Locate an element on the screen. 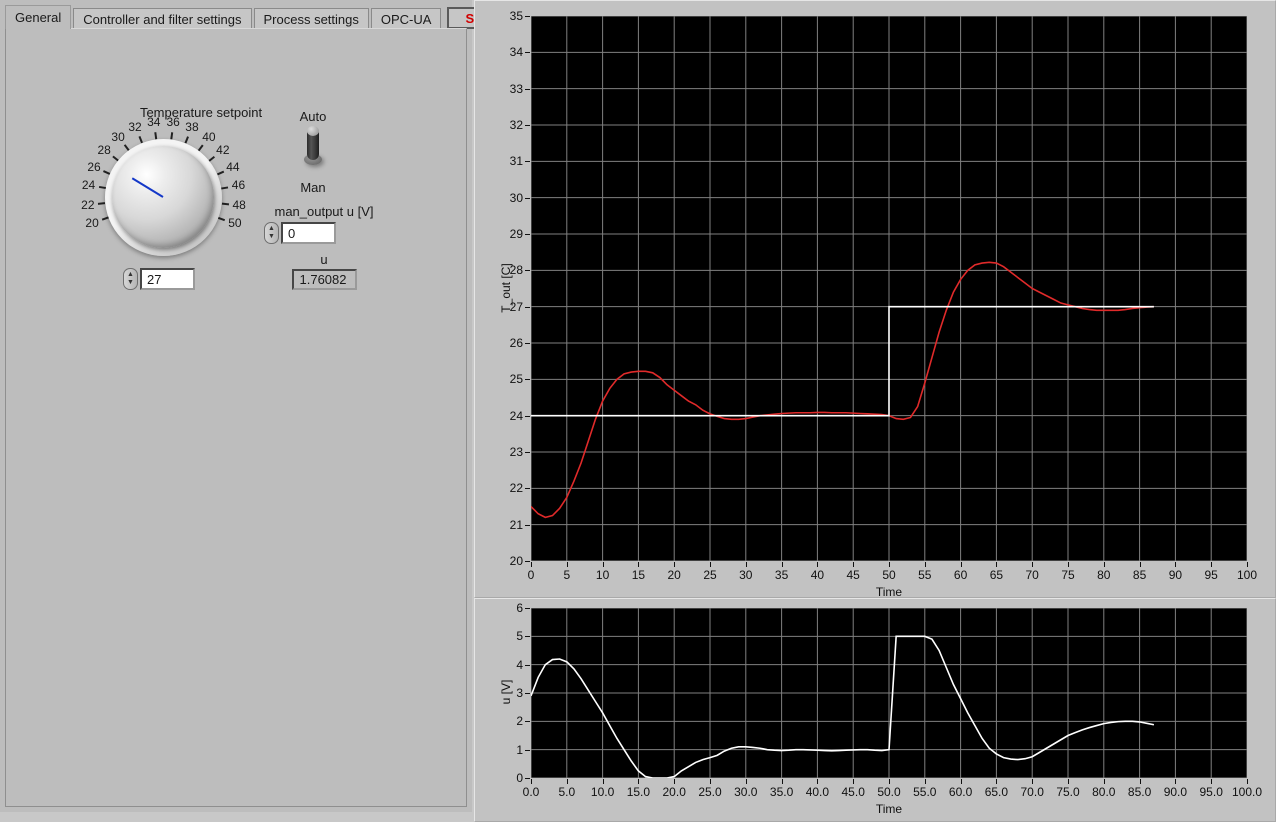 This screenshot has width=1276, height=822. x-axis-tick-label: 20.0 is located at coordinates (674, 792).